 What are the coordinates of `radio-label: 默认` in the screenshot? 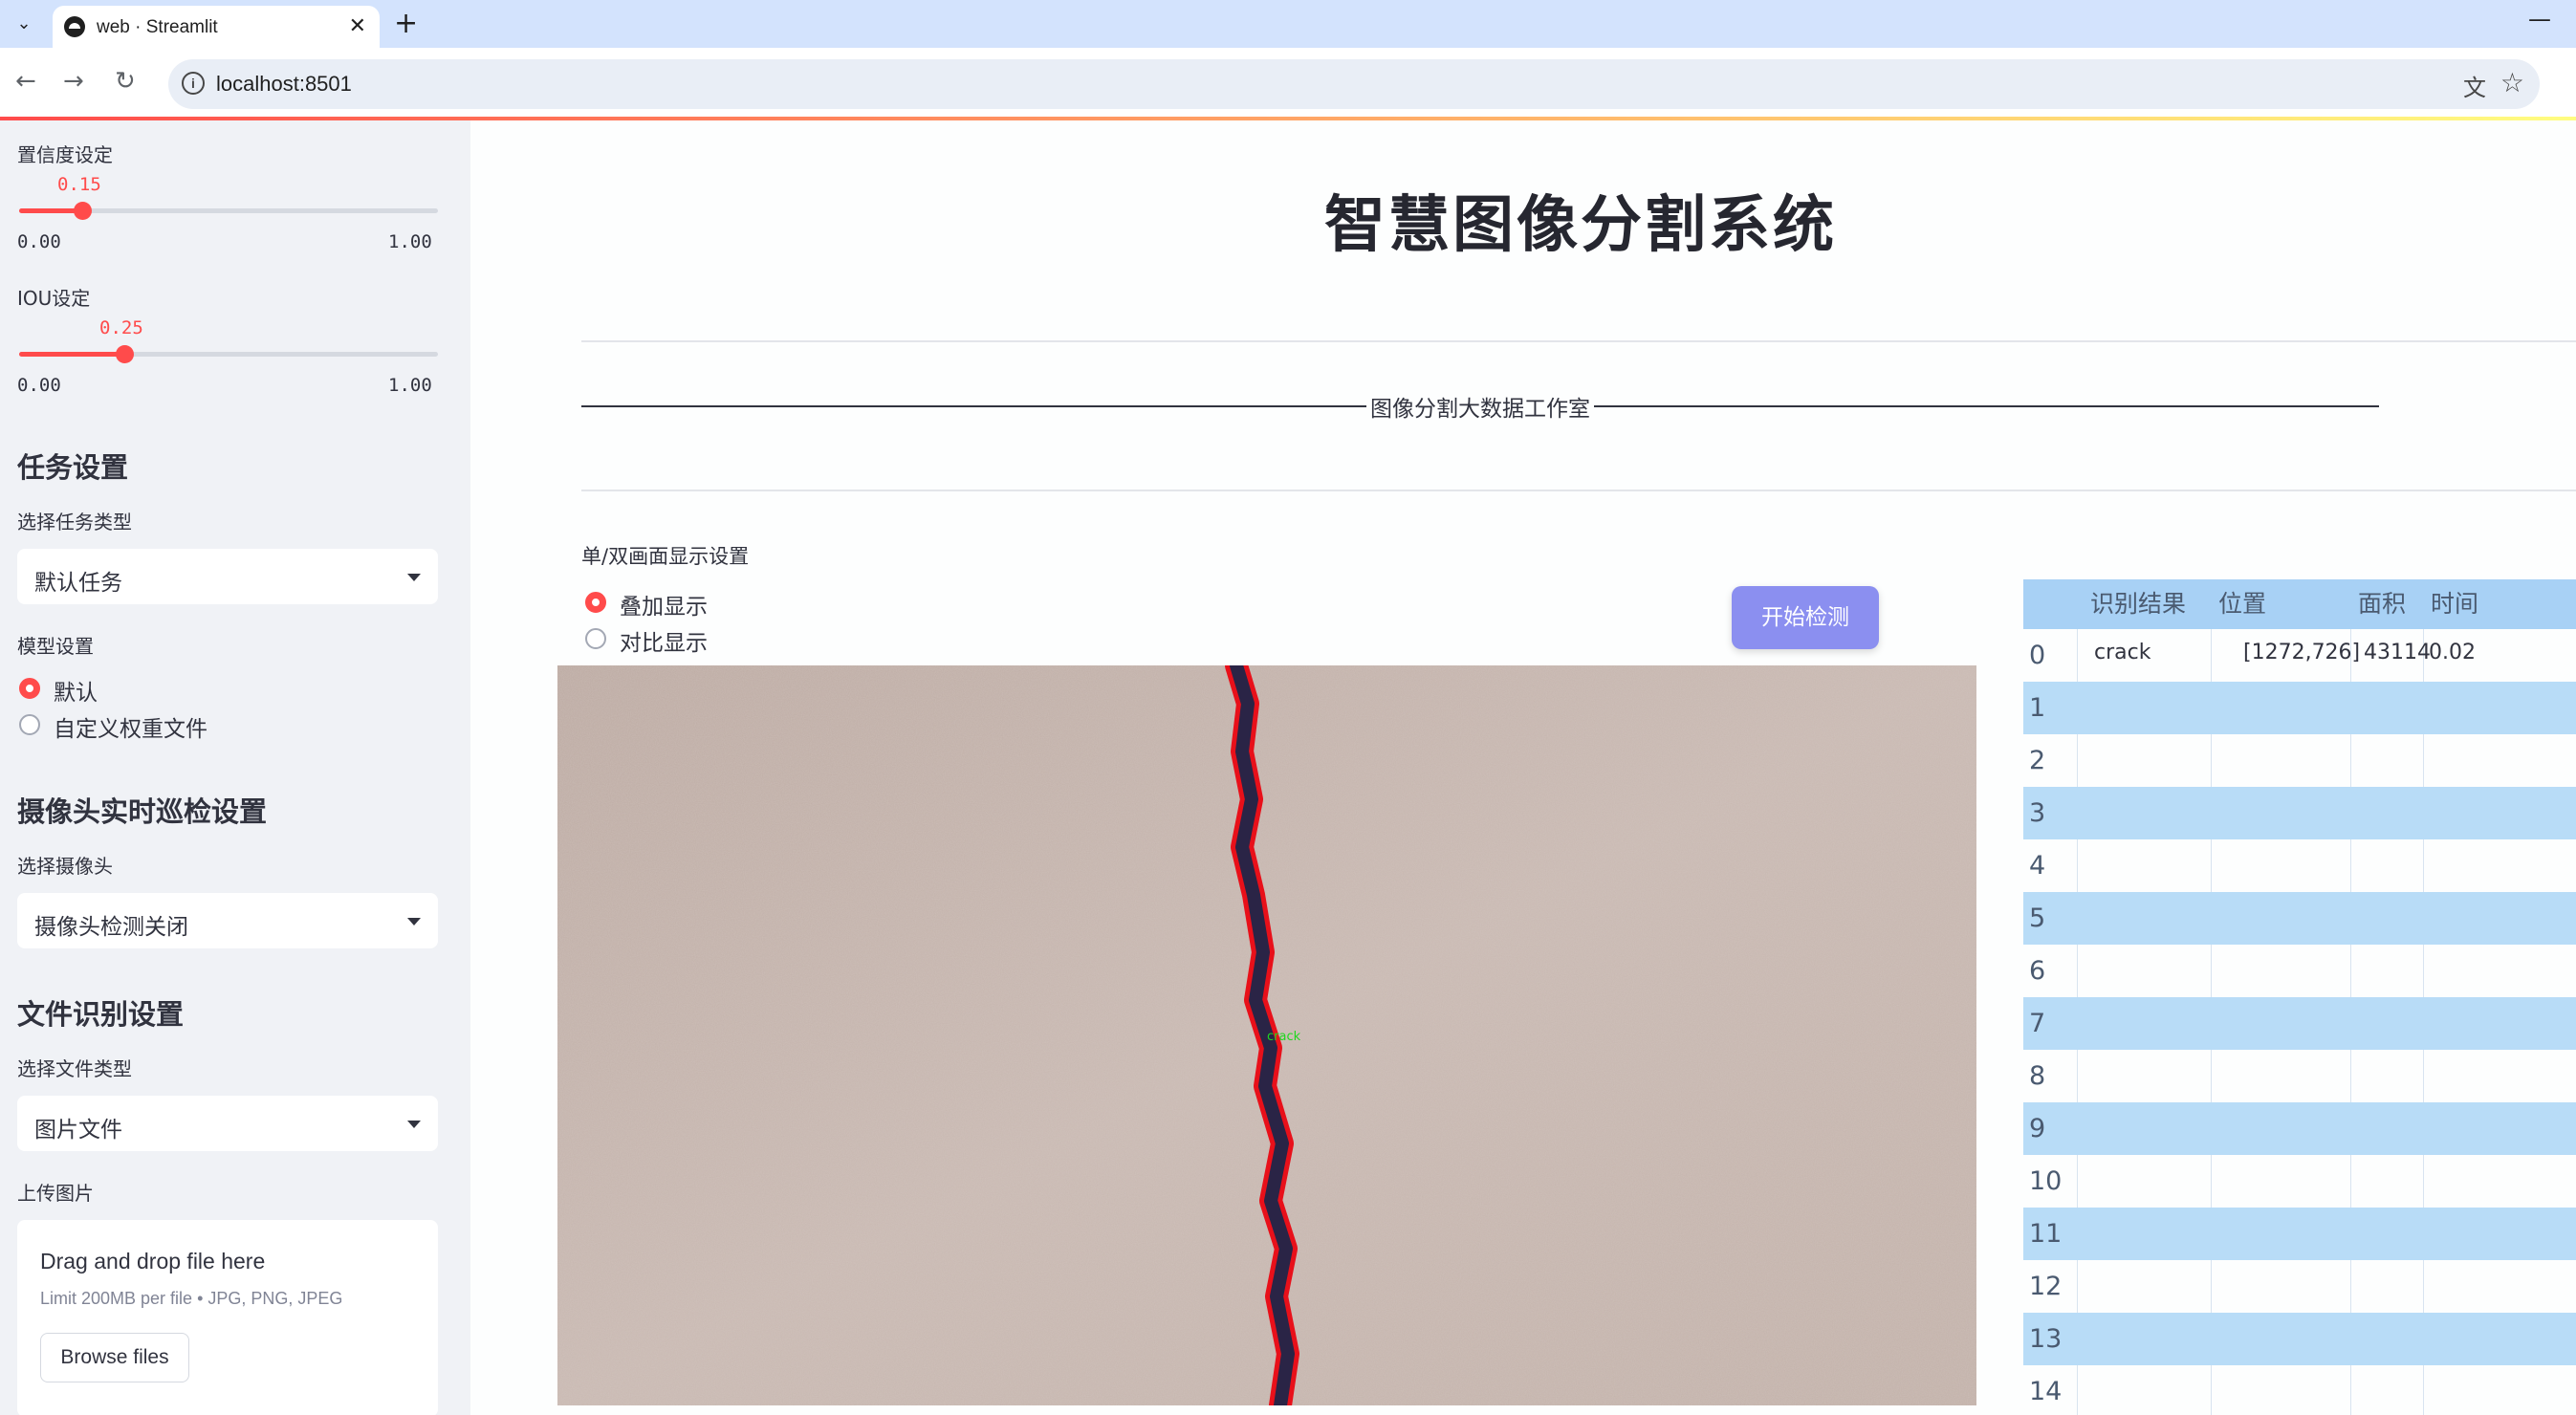 It's located at (76, 694).